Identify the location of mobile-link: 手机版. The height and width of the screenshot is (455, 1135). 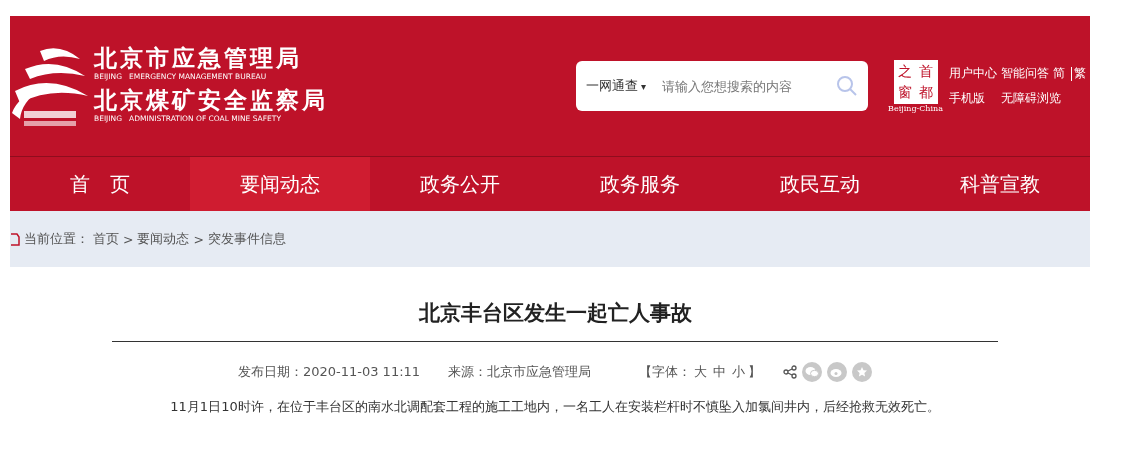
(973, 98).